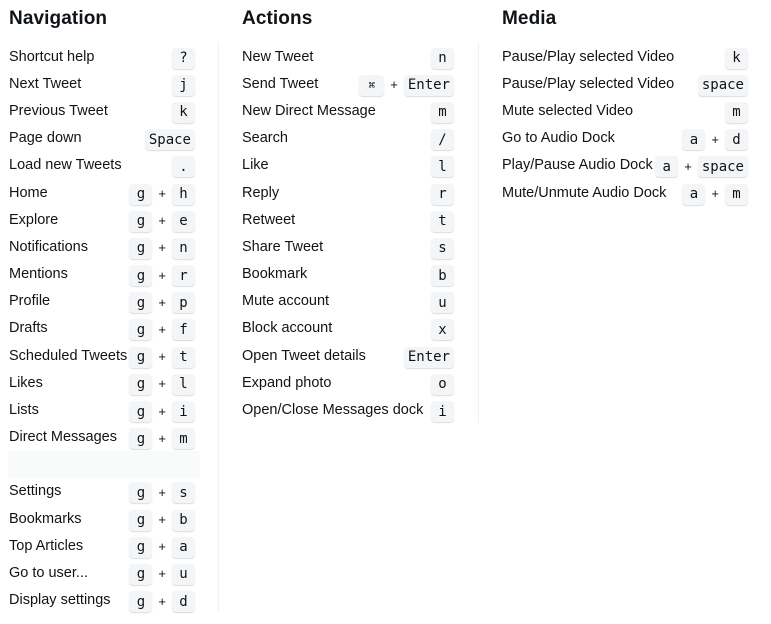 The width and height of the screenshot is (771, 624). I want to click on shortcut-label: Settings, so click(35, 491).